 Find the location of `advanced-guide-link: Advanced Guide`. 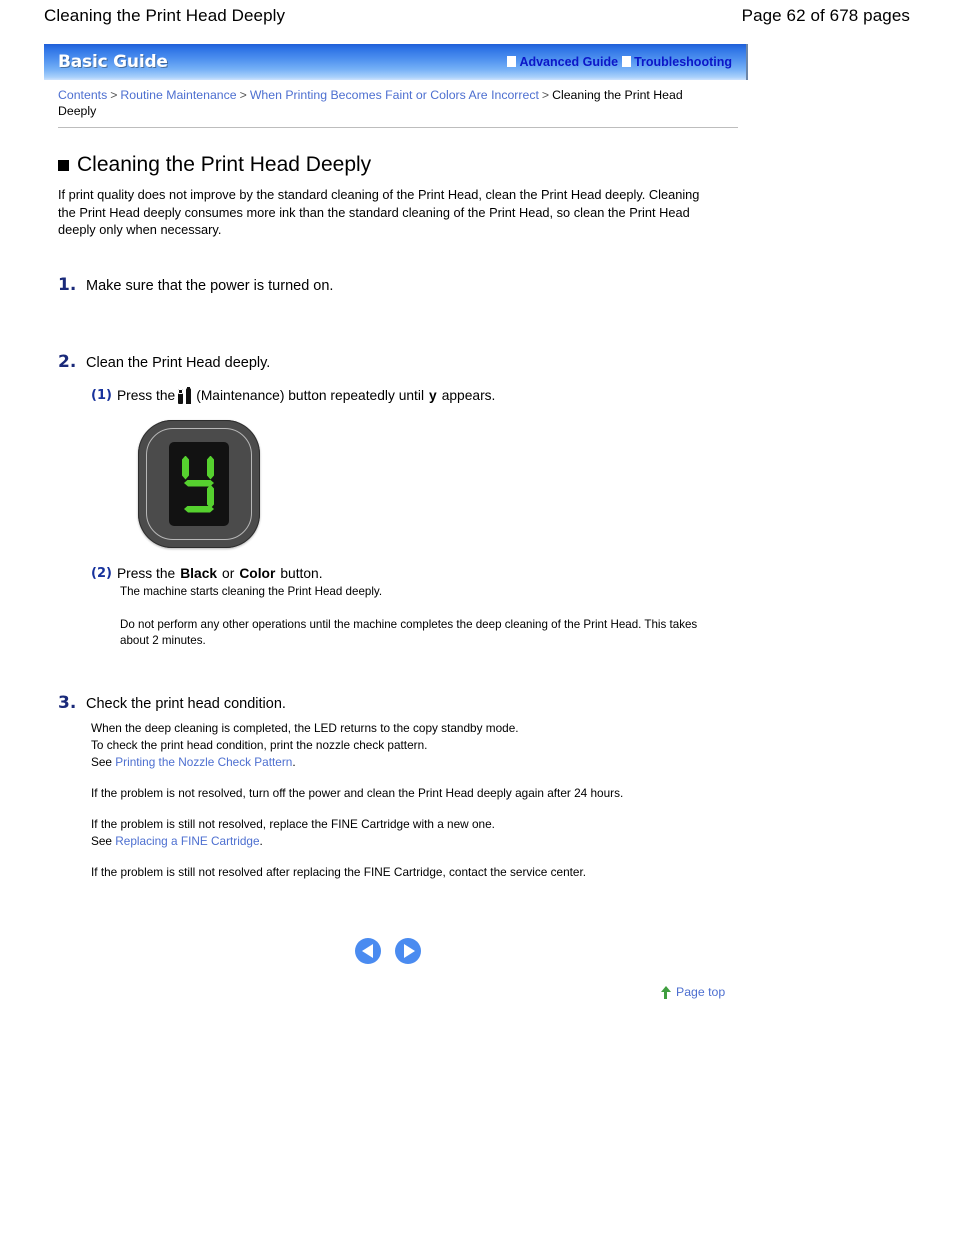

advanced-guide-link: Advanced Guide is located at coordinates (562, 62).